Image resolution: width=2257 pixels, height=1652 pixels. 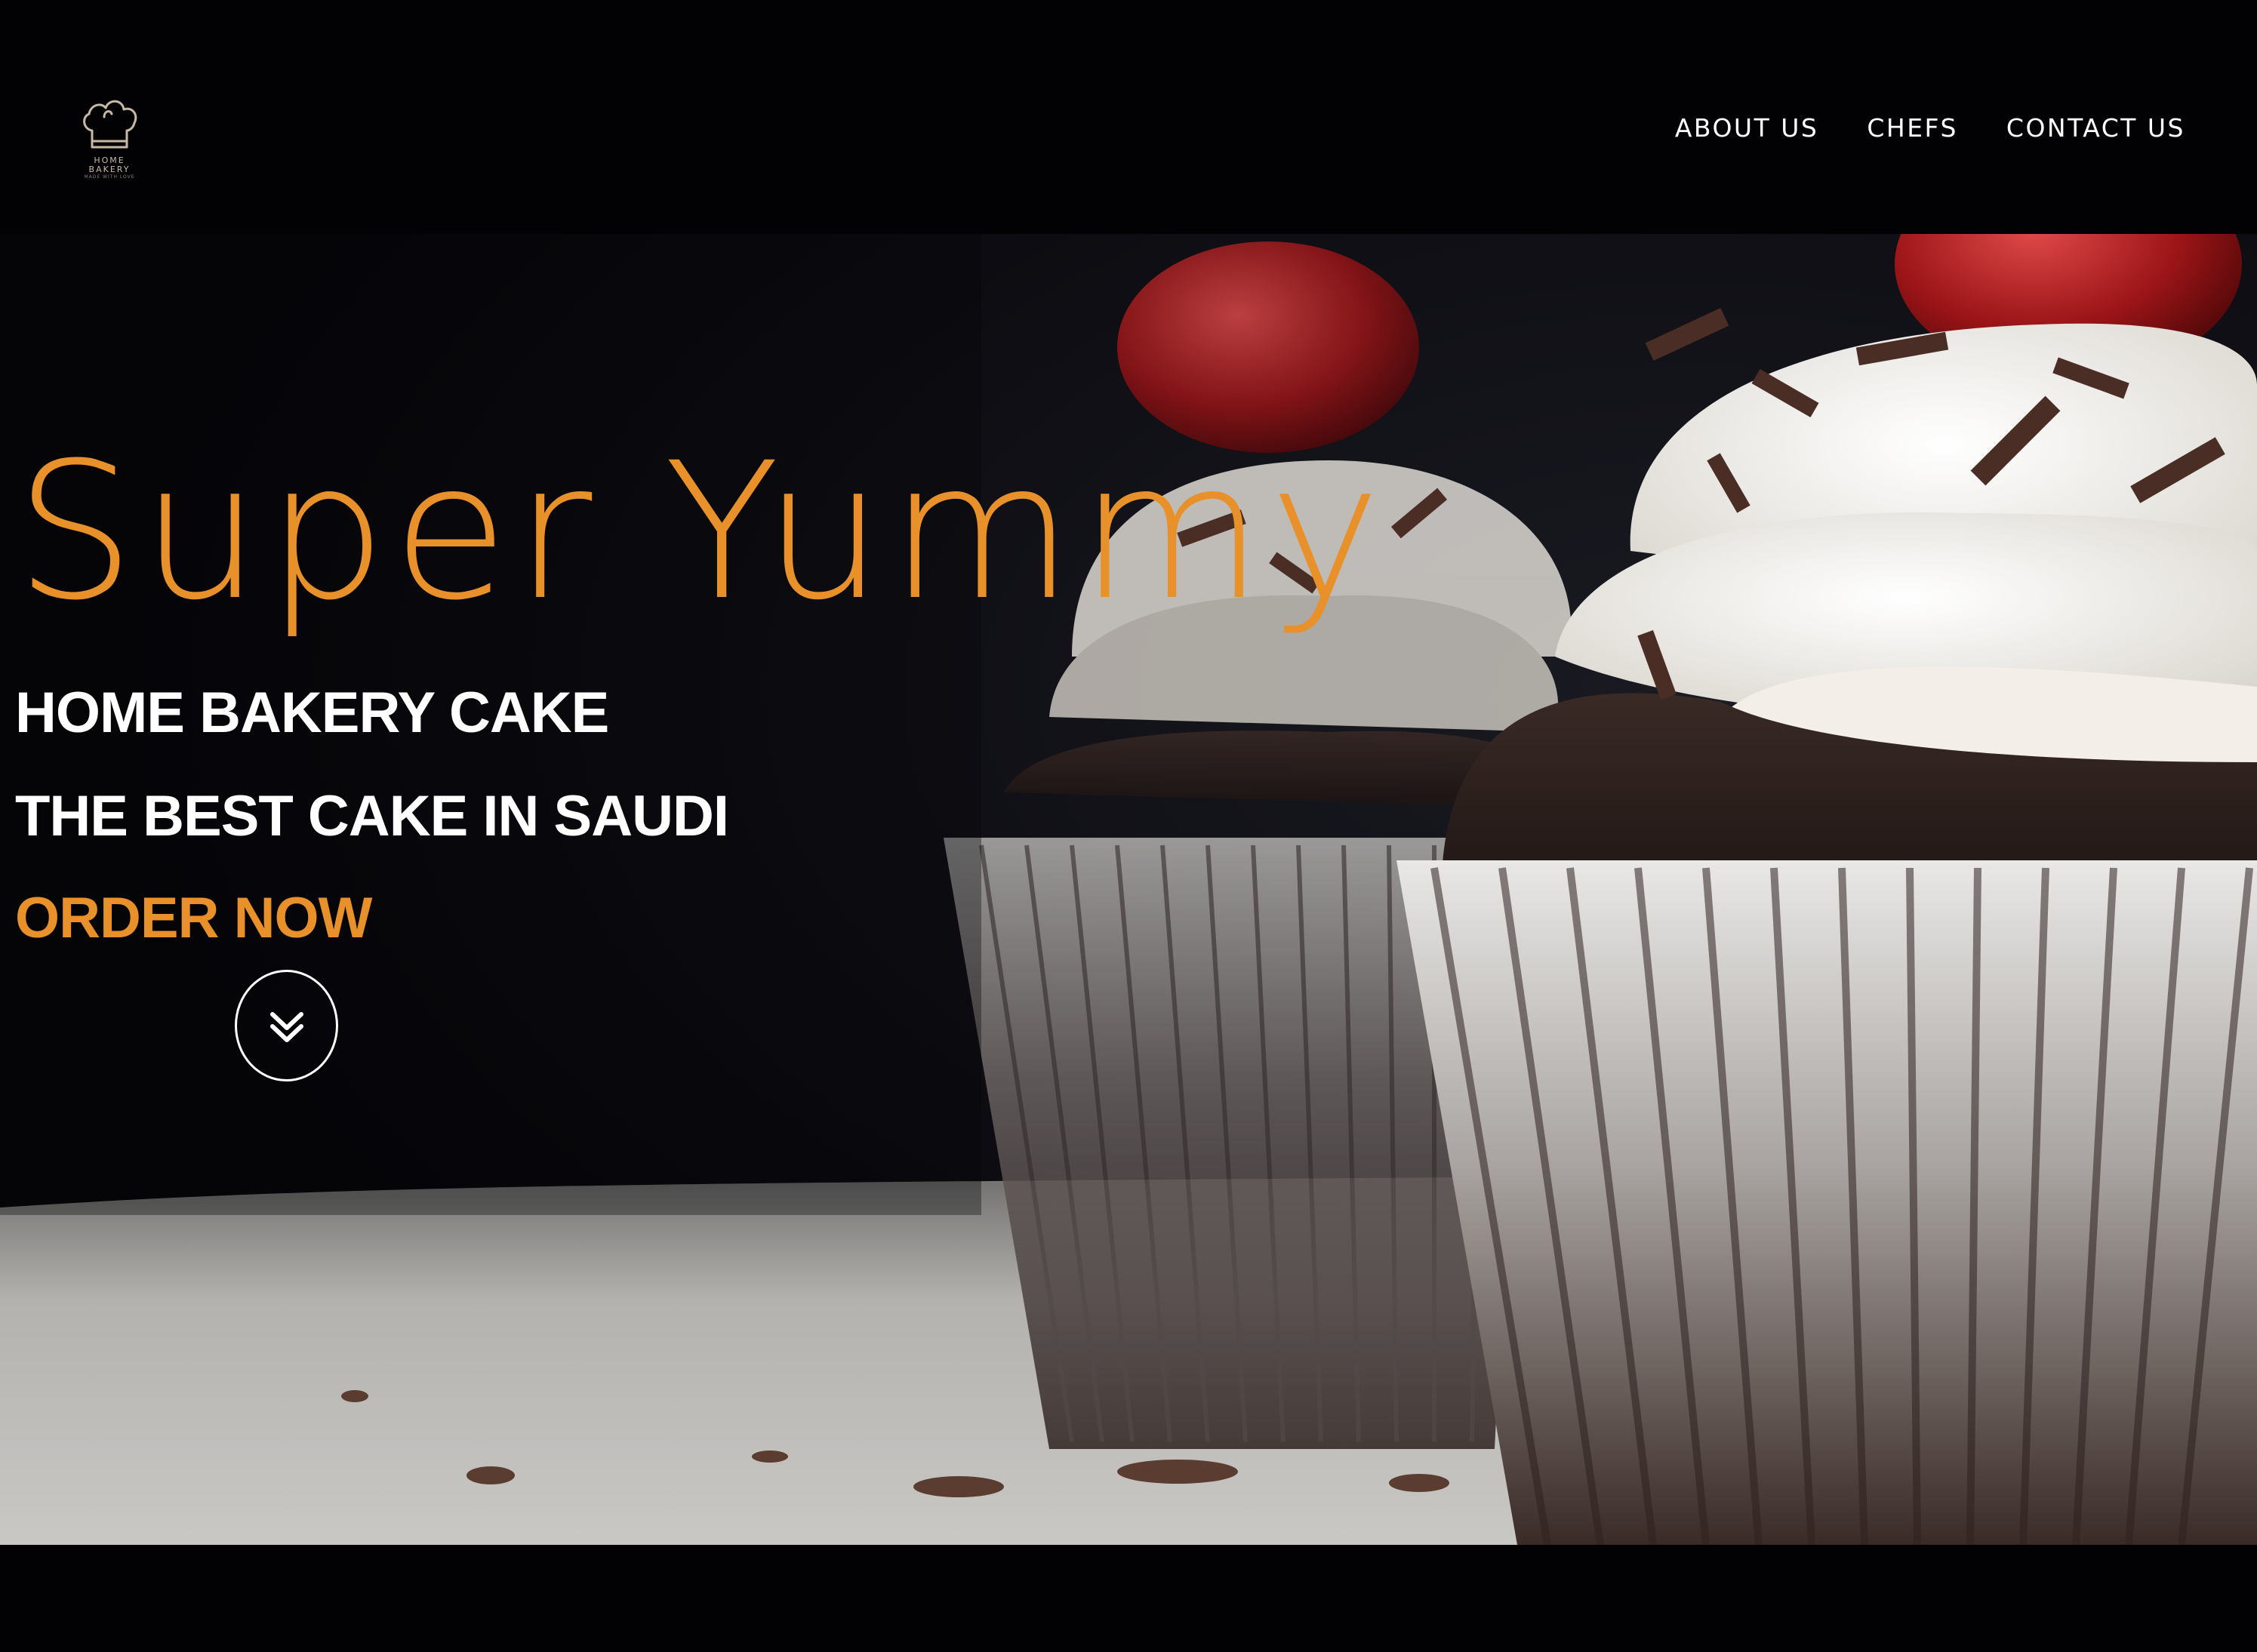 I want to click on double-chevron-down-icon, so click(x=286, y=1027).